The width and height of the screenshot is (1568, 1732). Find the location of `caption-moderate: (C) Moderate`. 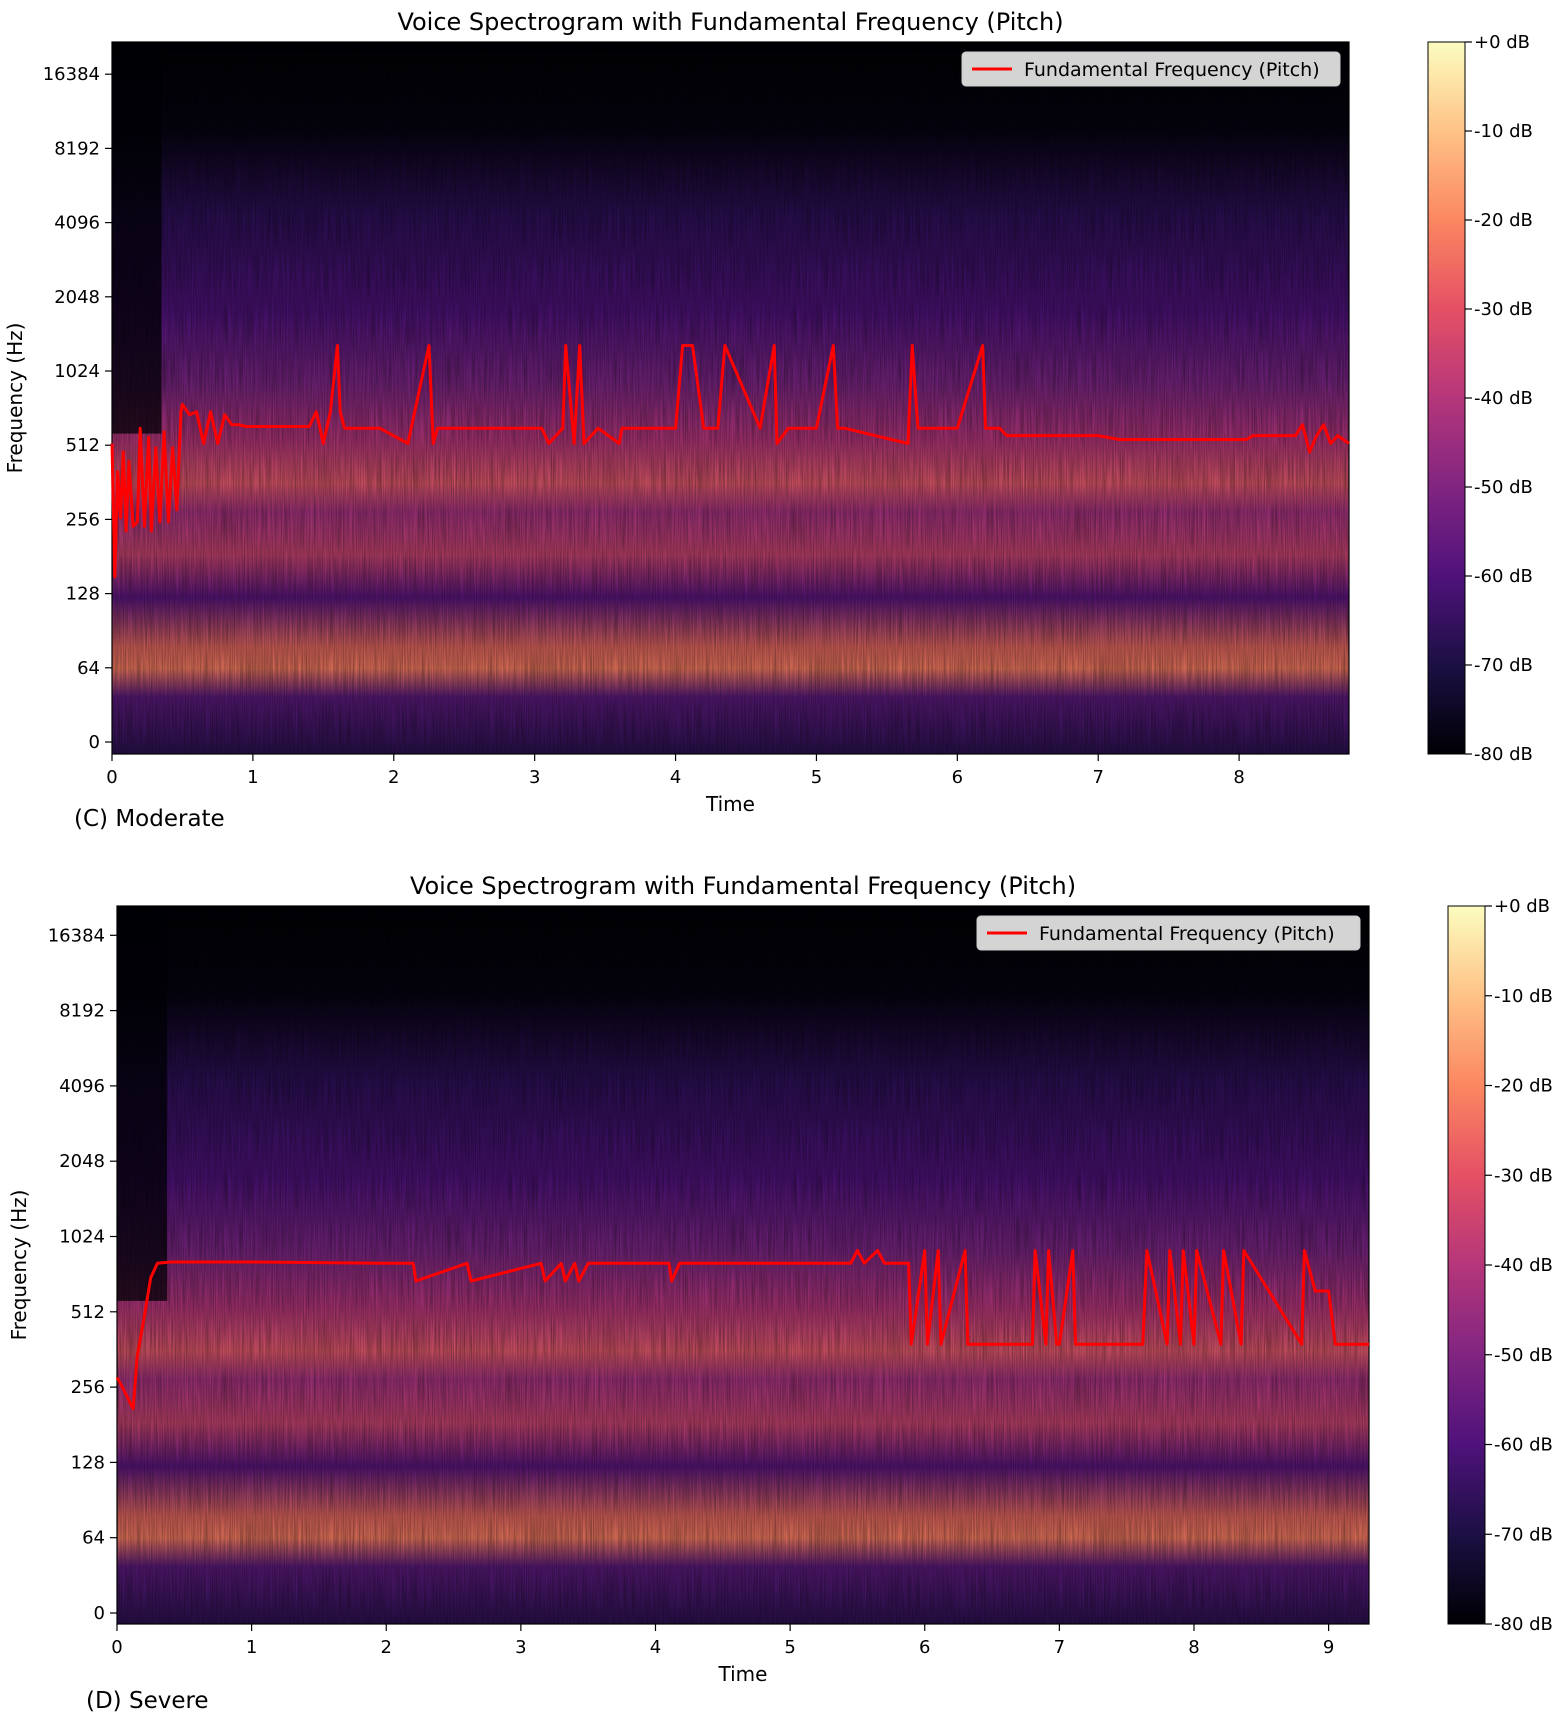

caption-moderate: (C) Moderate is located at coordinates (149, 819).